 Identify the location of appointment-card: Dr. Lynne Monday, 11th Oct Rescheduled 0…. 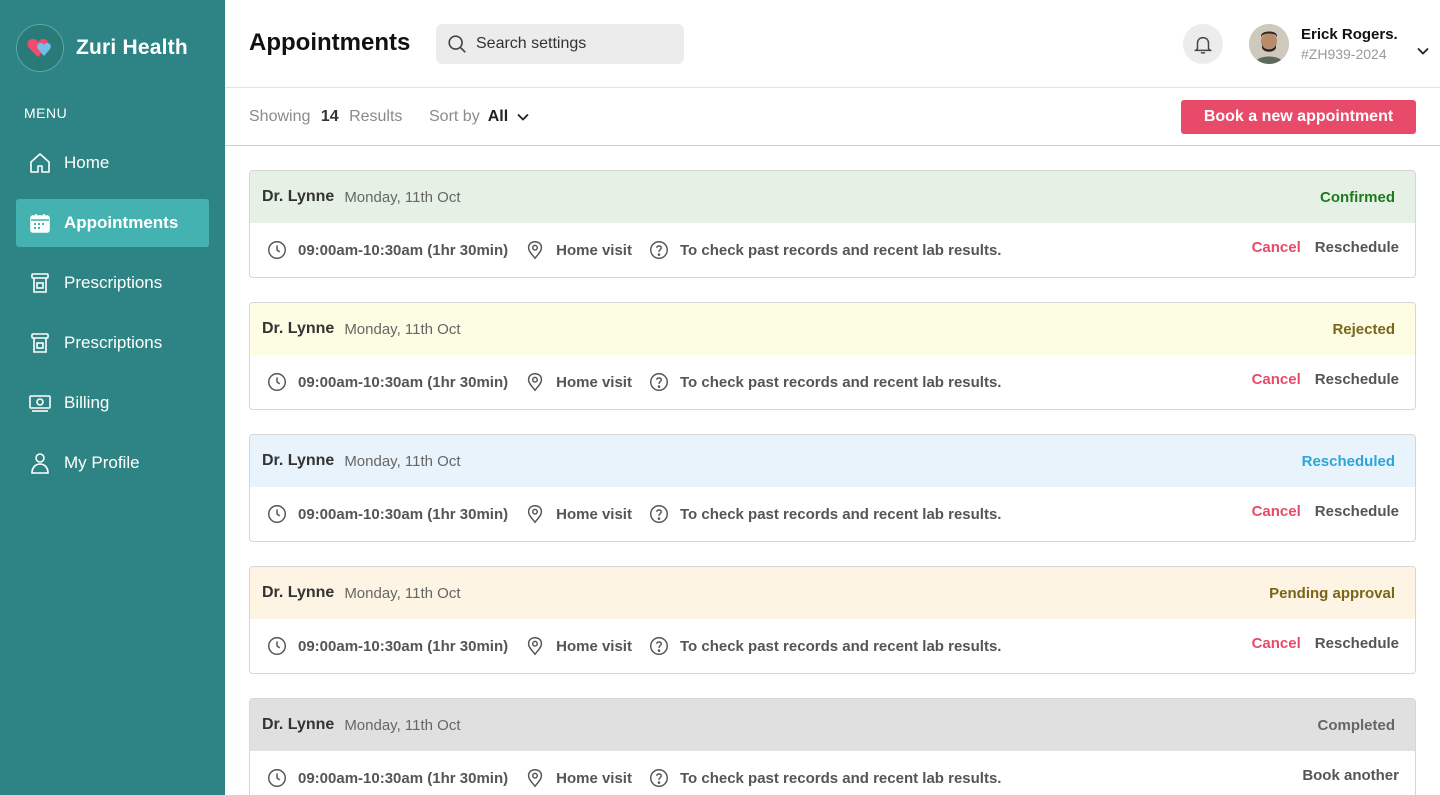
(832, 488).